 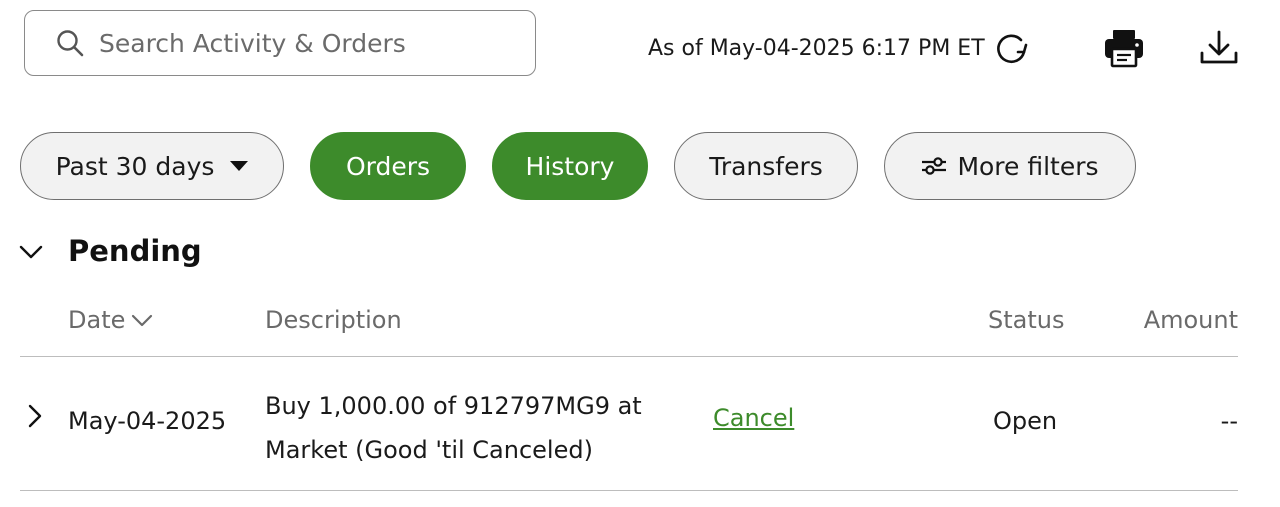 I want to click on history-filter-label: History, so click(x=570, y=166).